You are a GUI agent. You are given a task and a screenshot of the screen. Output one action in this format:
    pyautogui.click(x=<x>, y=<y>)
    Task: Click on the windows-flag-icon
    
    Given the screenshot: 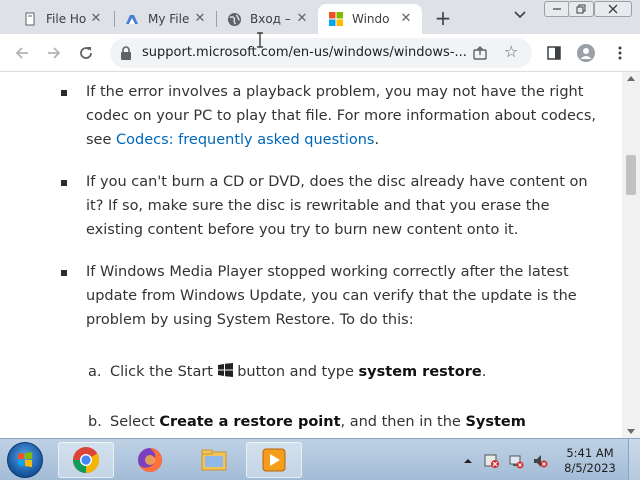 What is the action you would take?
    pyautogui.click(x=25, y=459)
    